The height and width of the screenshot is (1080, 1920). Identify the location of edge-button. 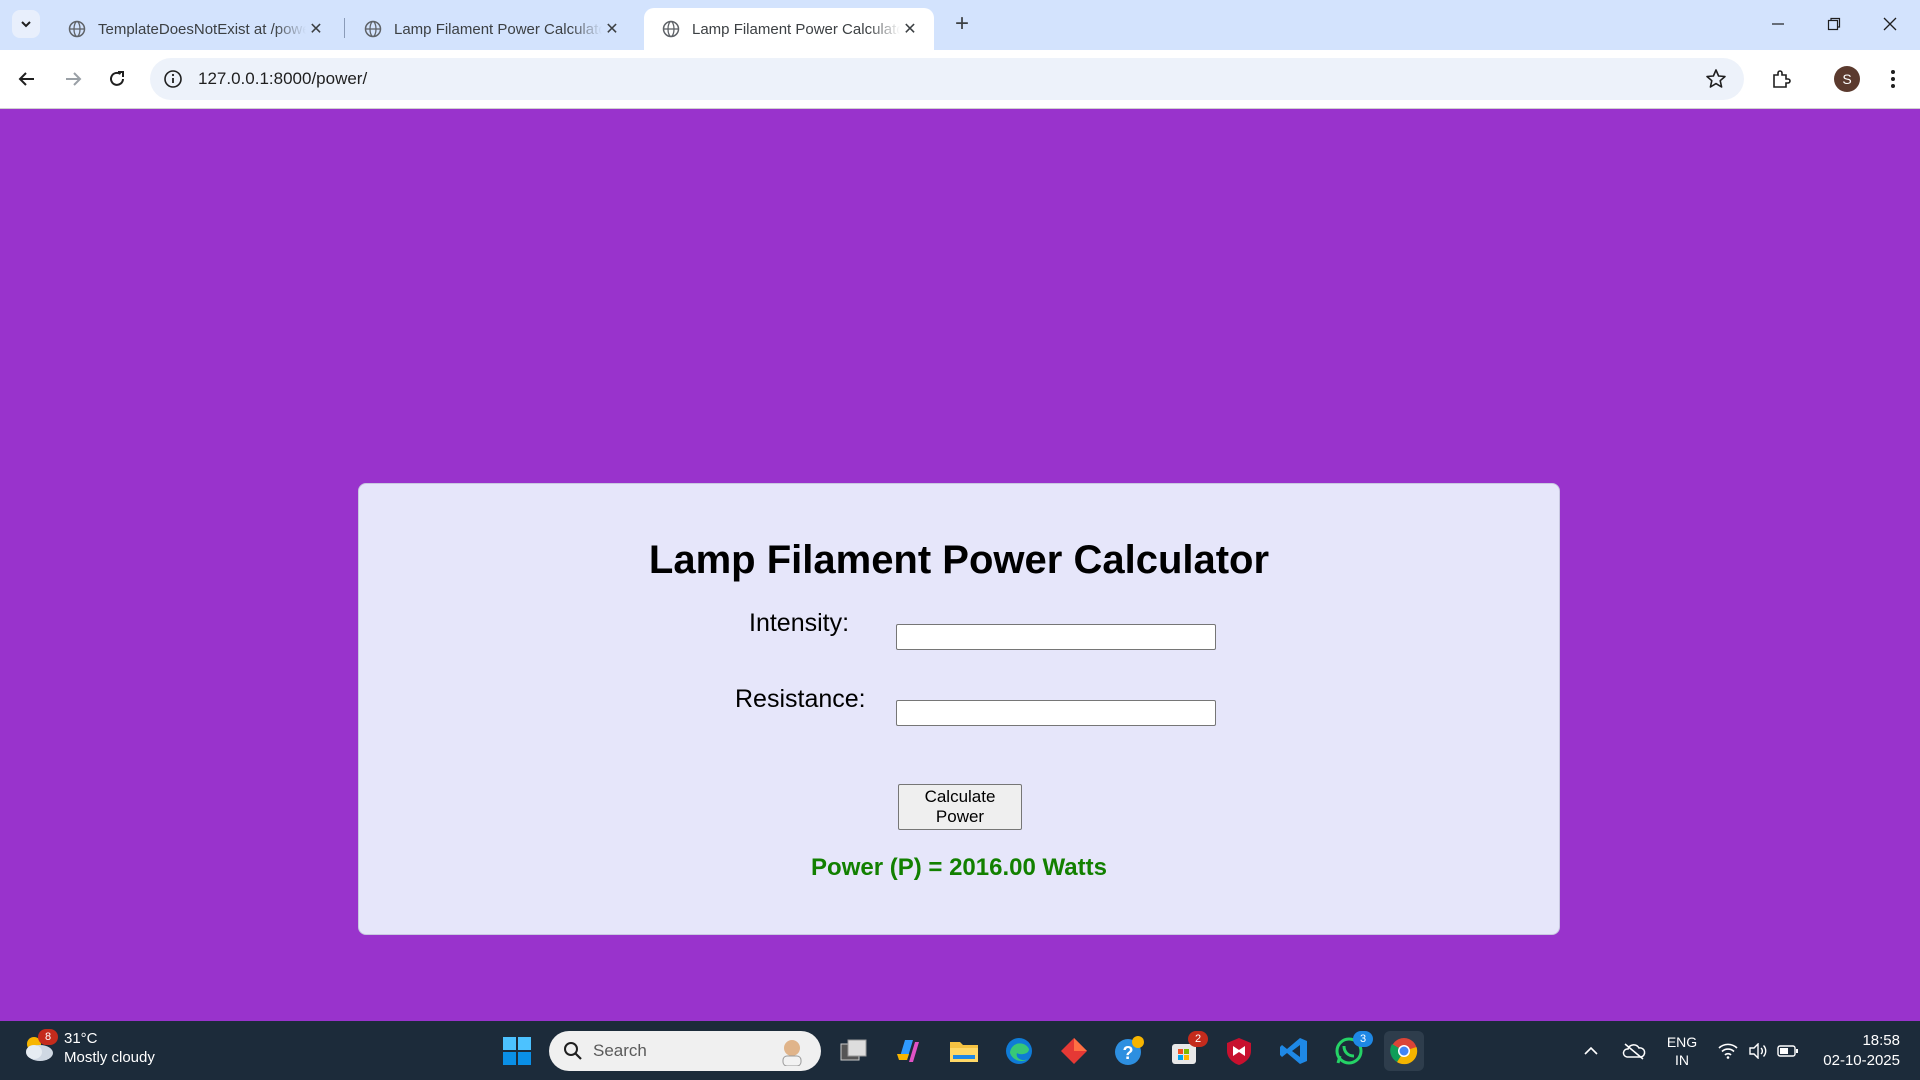
(1019, 1051).